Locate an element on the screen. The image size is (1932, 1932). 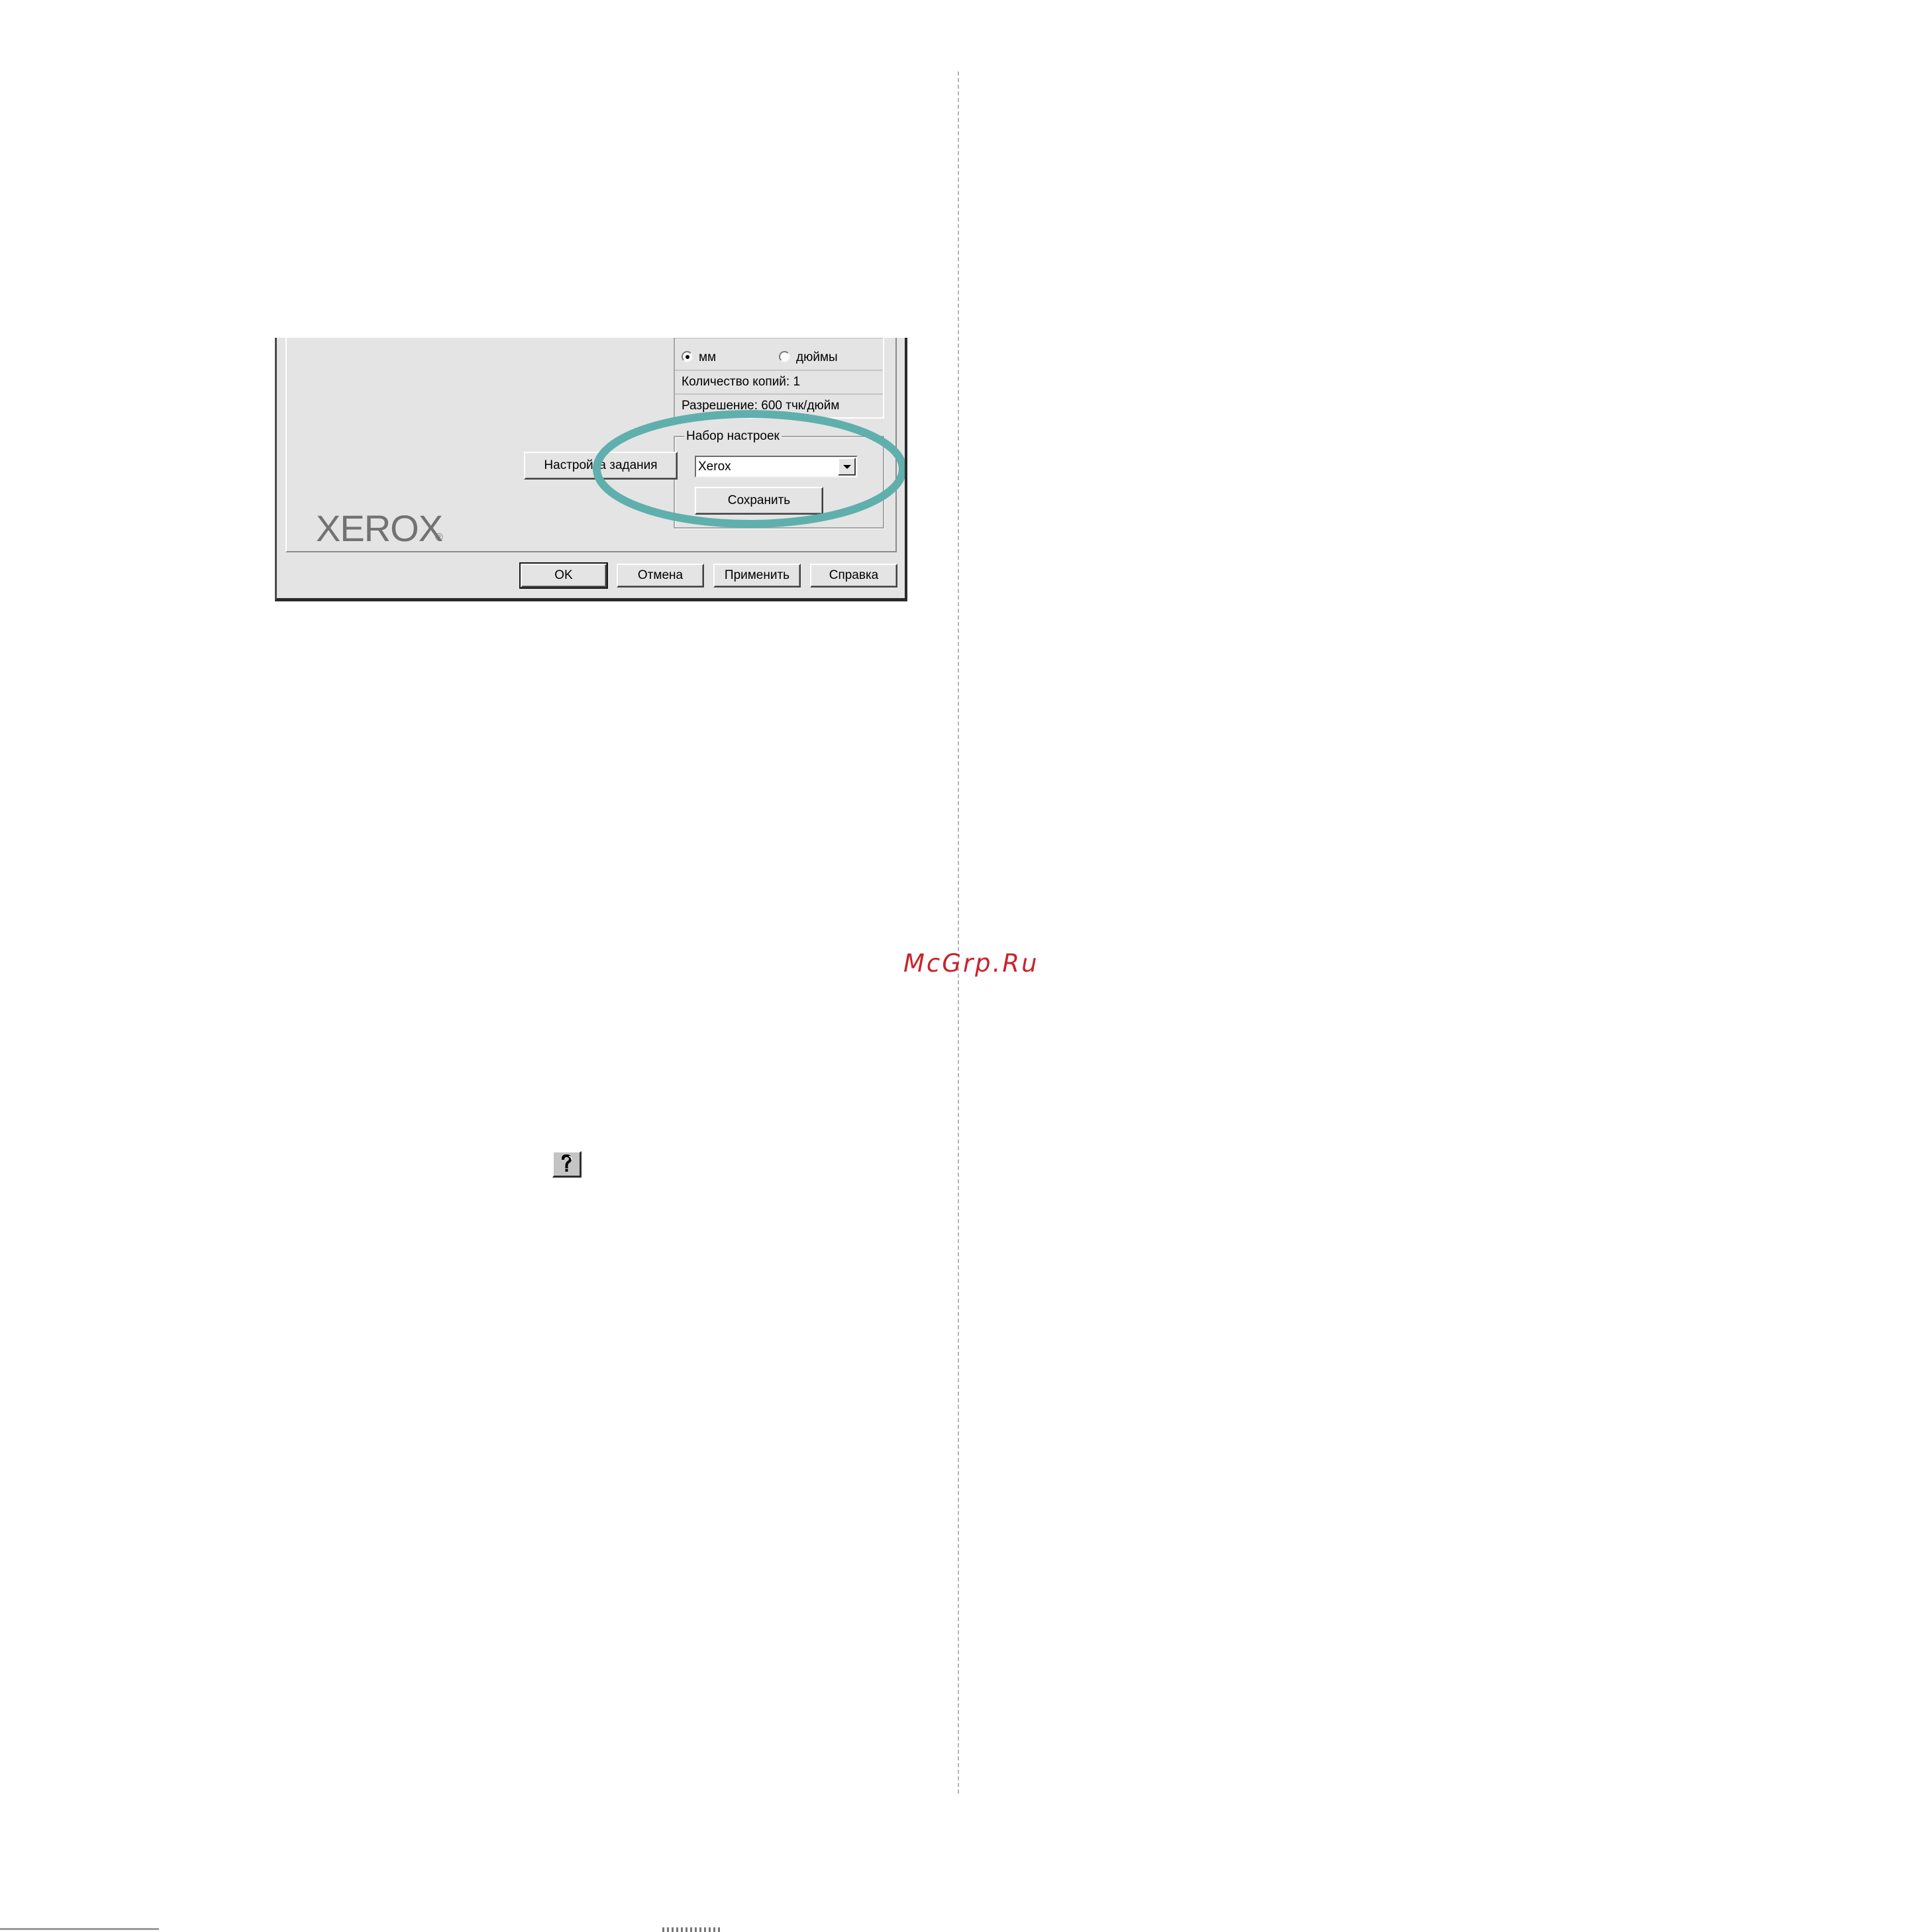
unit-inch-label: дюймы is located at coordinates (817, 357).